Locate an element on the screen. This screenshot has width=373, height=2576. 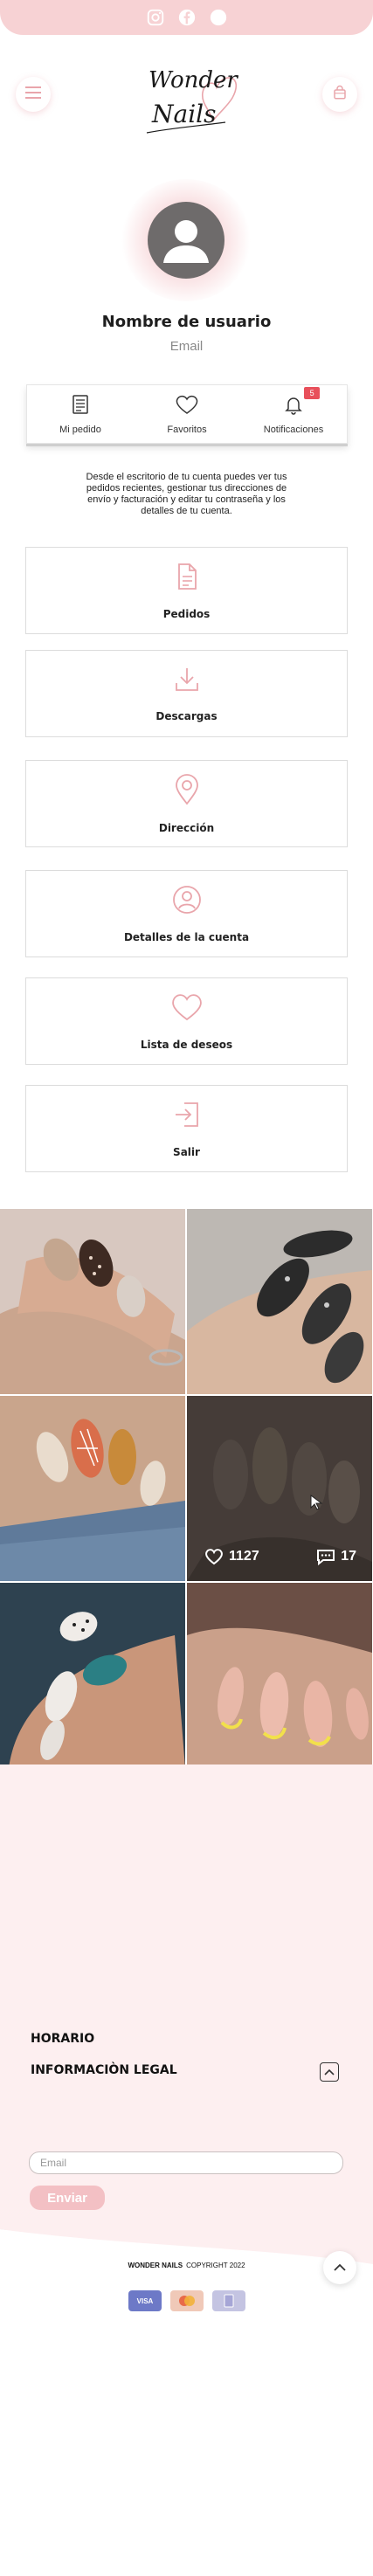
copyright: WONDER NAILS COPYRIGHT 2022 is located at coordinates (187, 2265).